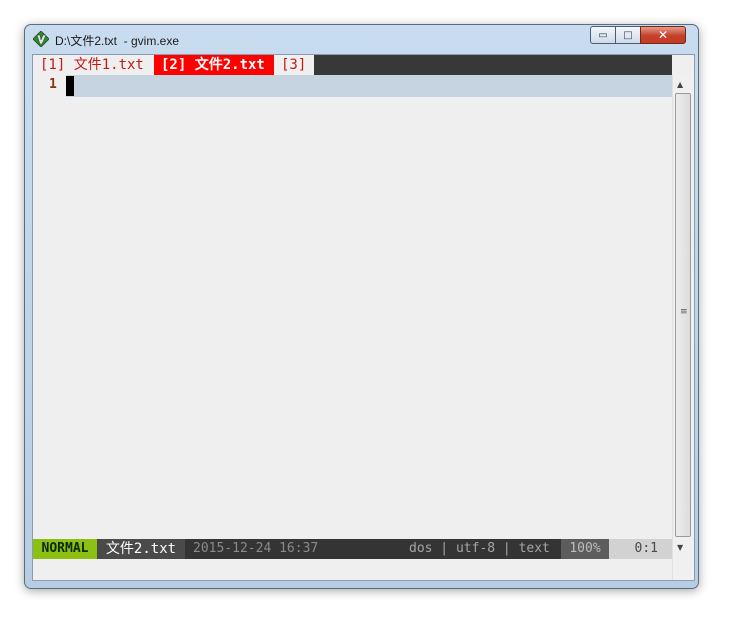 This screenshot has height=619, width=755. I want to click on title-bar: D:\文件2.txt - gvim.exe ▭ □ ✕, so click(361, 39).